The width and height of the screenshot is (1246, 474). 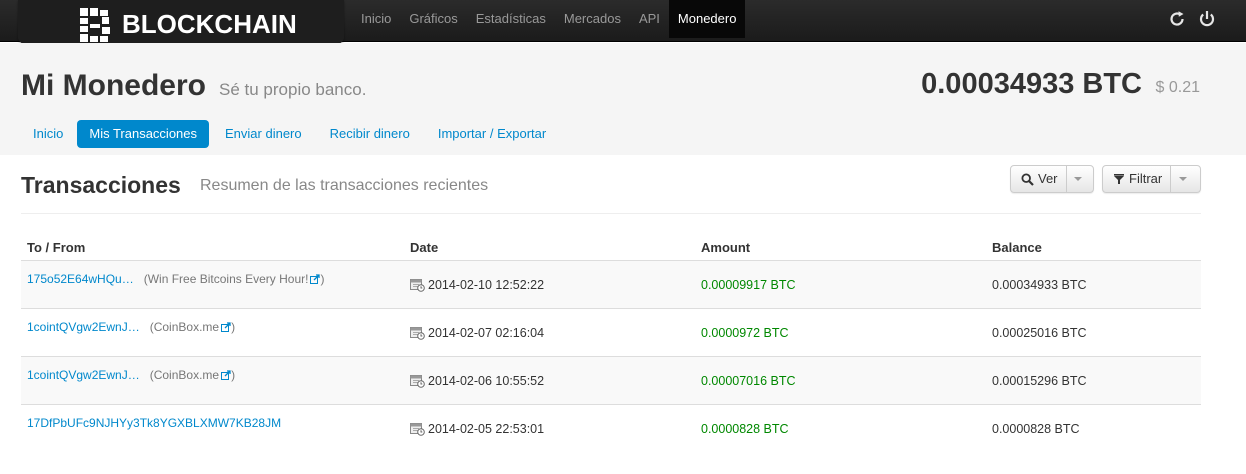 I want to click on column-header-amount: Amount, so click(x=840, y=248).